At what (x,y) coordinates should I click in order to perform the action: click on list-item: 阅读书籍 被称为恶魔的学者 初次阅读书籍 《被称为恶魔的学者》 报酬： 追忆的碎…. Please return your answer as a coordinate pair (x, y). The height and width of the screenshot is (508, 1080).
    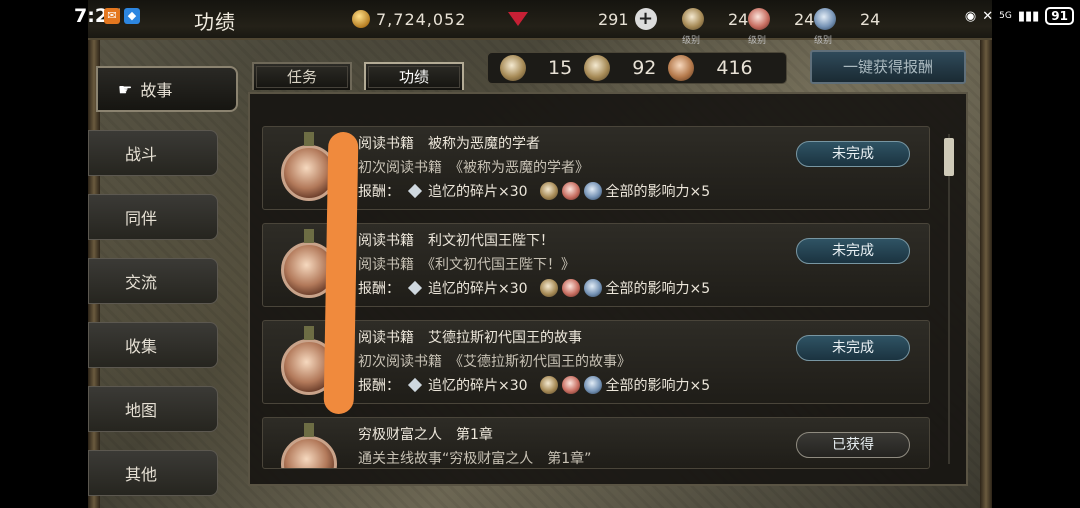
    Looking at the image, I should click on (596, 168).